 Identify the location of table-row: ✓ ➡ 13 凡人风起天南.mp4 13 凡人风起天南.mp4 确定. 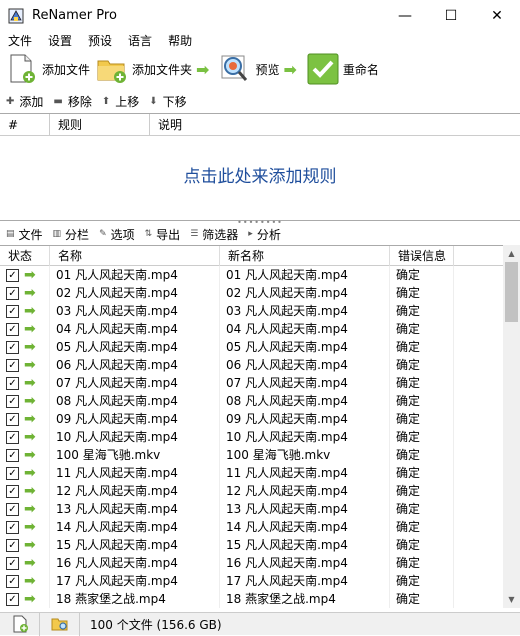
(260, 509).